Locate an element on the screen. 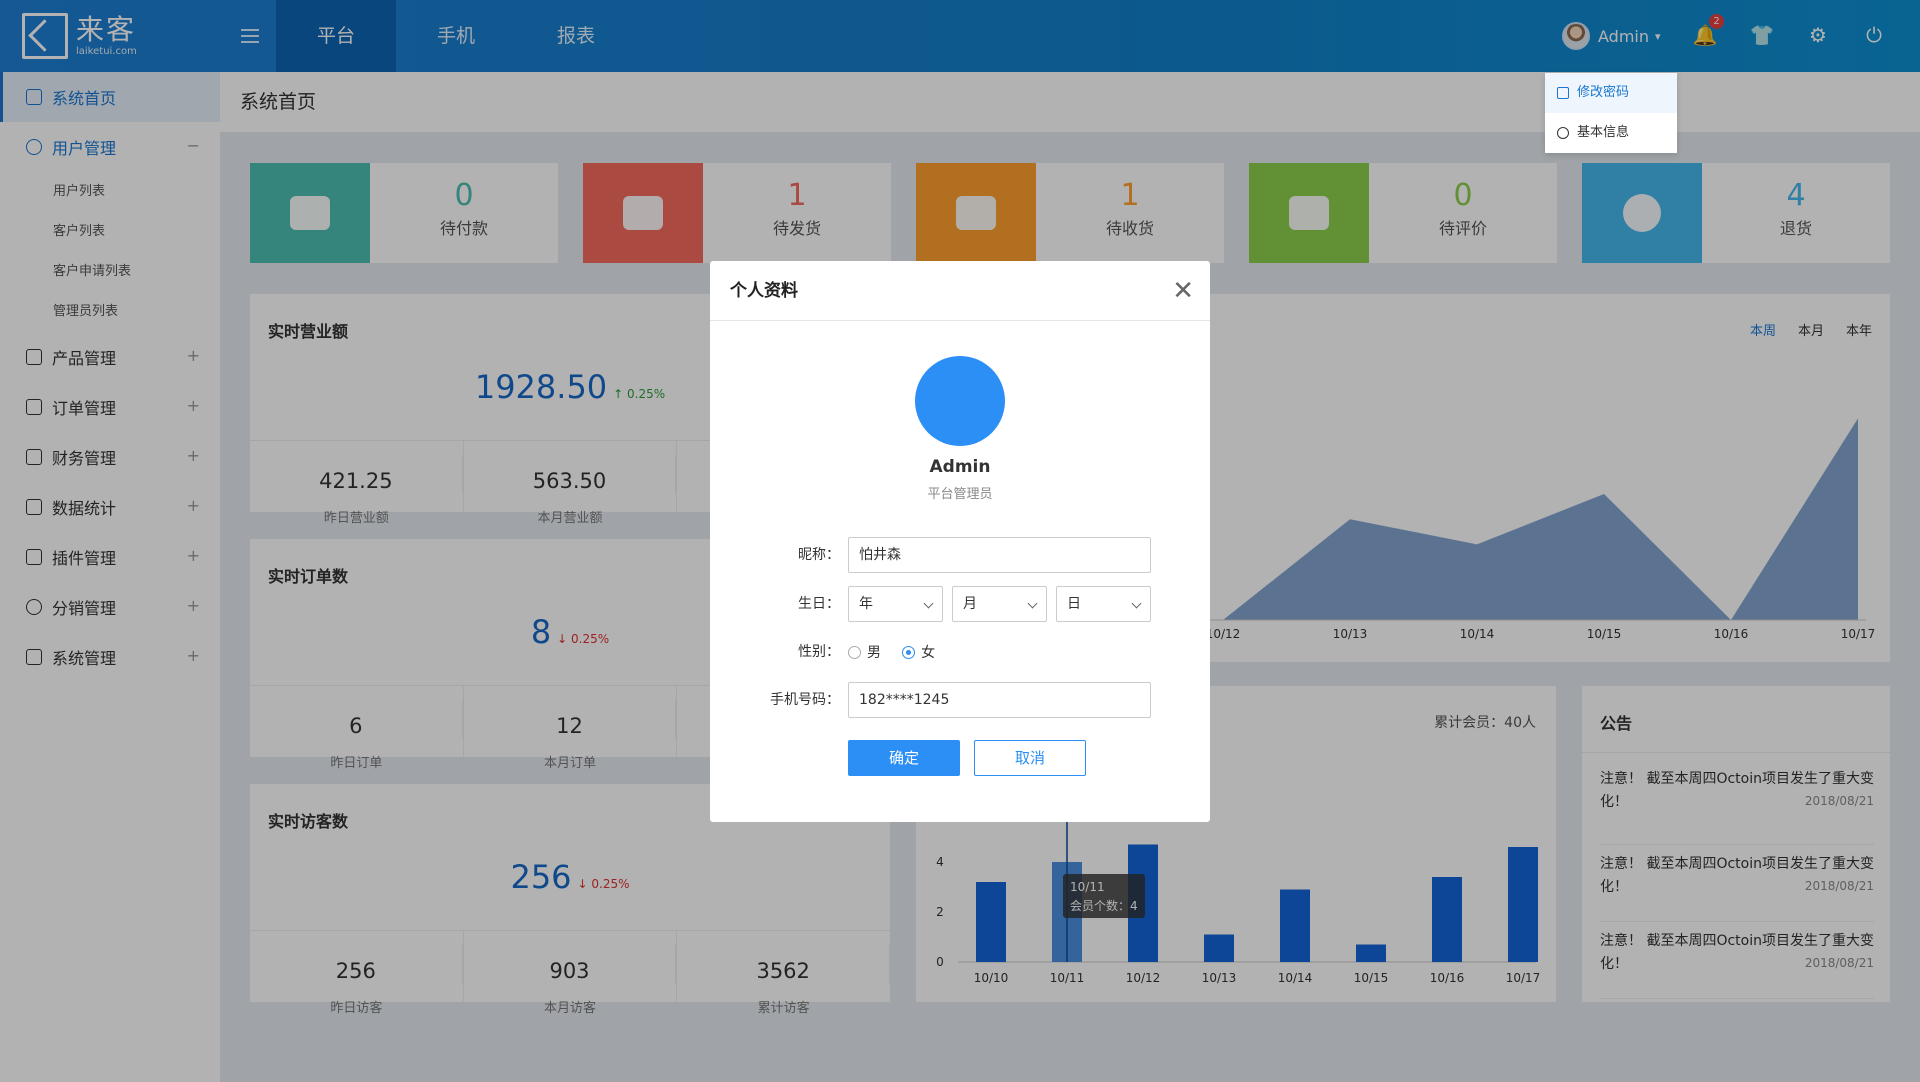 The height and width of the screenshot is (1082, 1920). lock-icon is located at coordinates (1563, 93).